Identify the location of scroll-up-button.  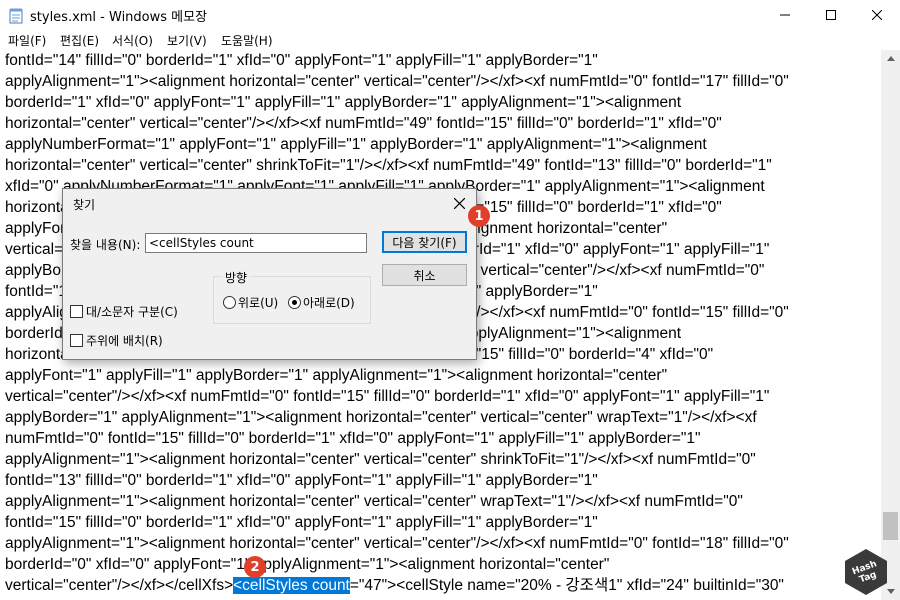
(890, 58).